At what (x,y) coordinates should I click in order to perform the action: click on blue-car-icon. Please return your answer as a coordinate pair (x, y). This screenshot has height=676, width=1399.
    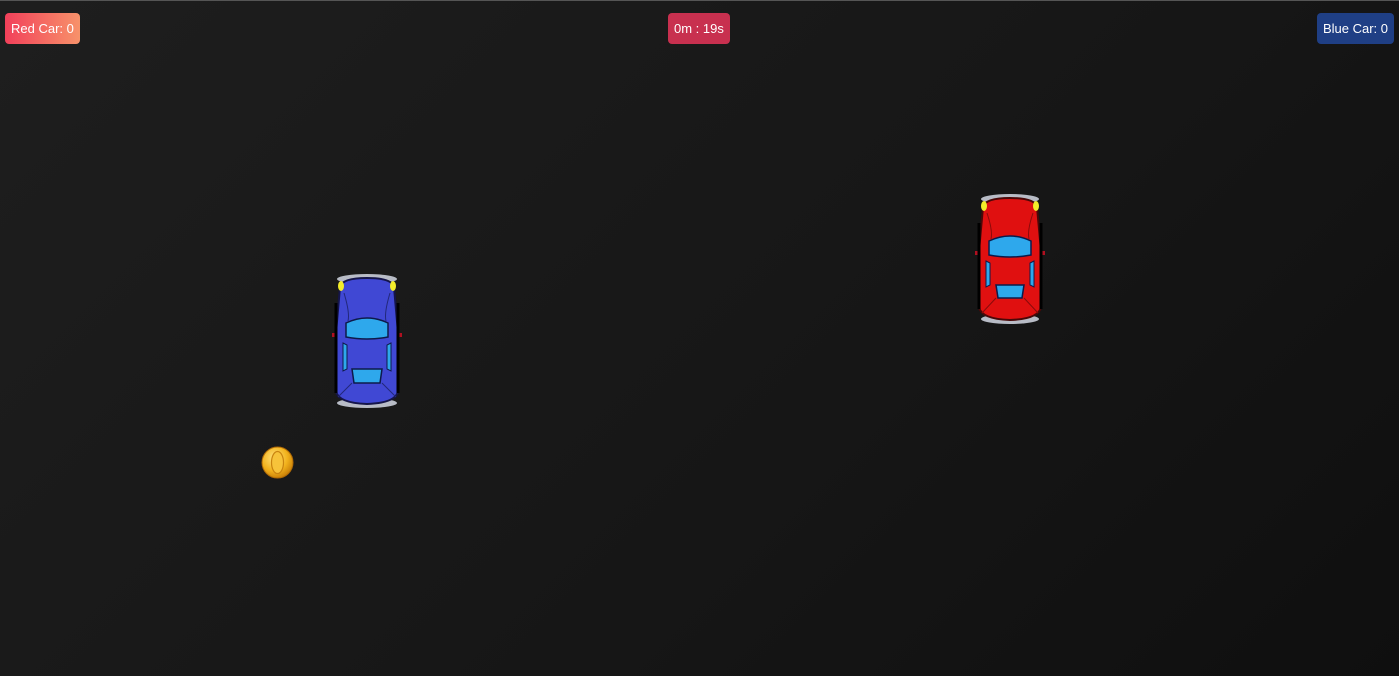
    Looking at the image, I should click on (367, 341).